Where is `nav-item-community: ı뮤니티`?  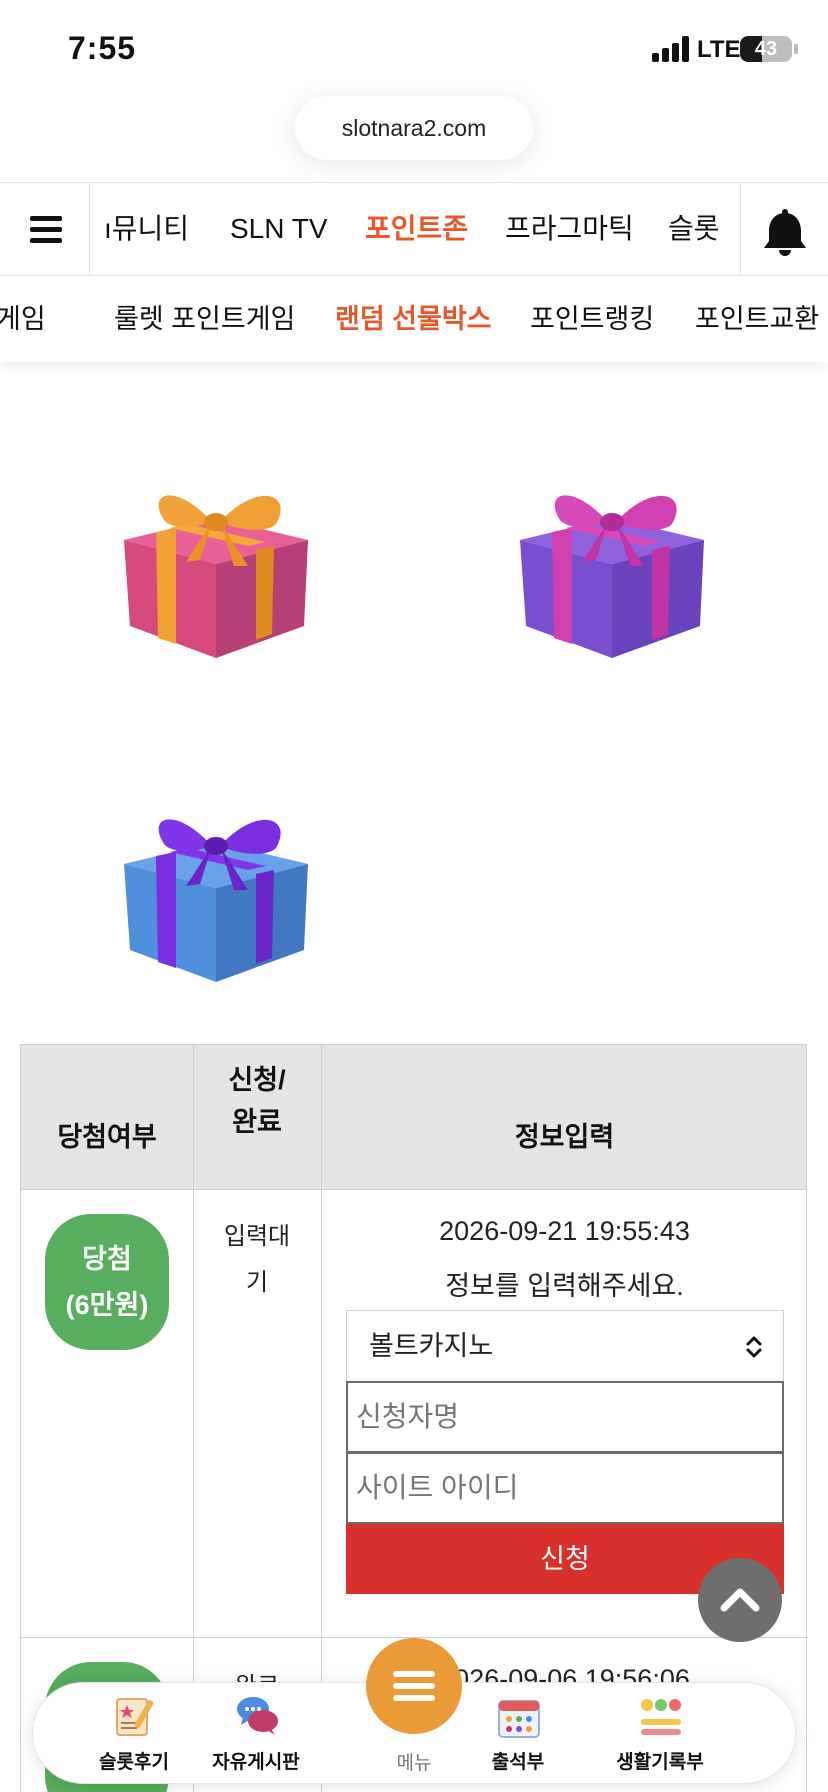 nav-item-community: ı뮤니티 is located at coordinates (146, 229).